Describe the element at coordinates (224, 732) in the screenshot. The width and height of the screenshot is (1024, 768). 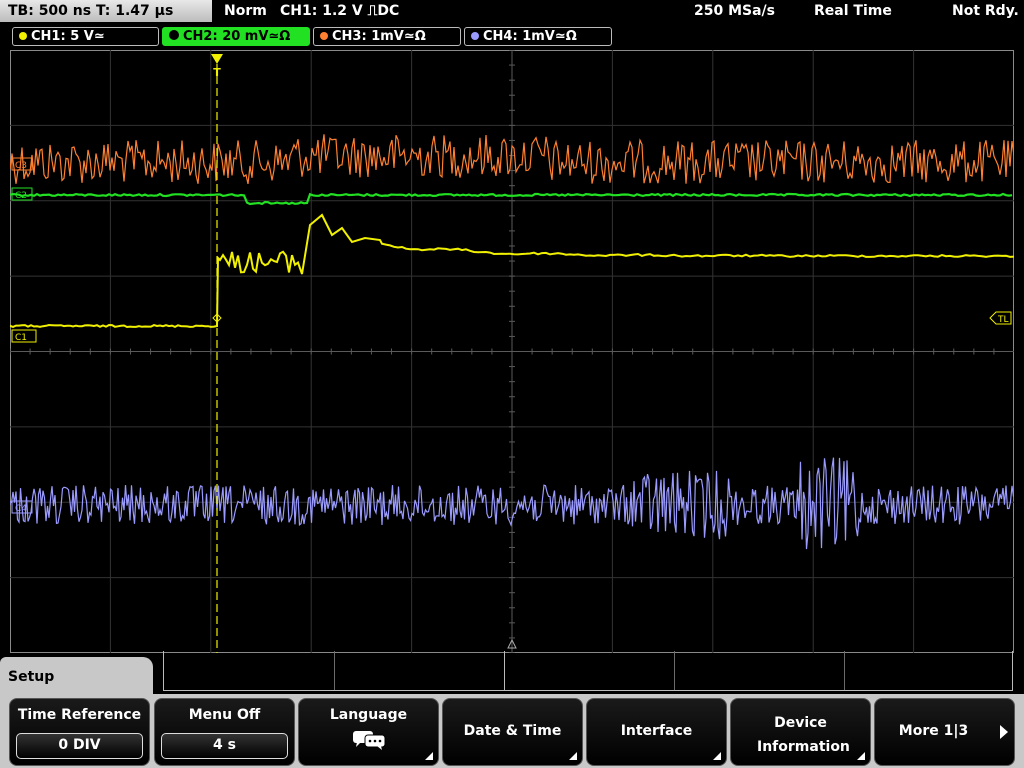
I see `menu-off-softkey: Menu Off 4 s` at that location.